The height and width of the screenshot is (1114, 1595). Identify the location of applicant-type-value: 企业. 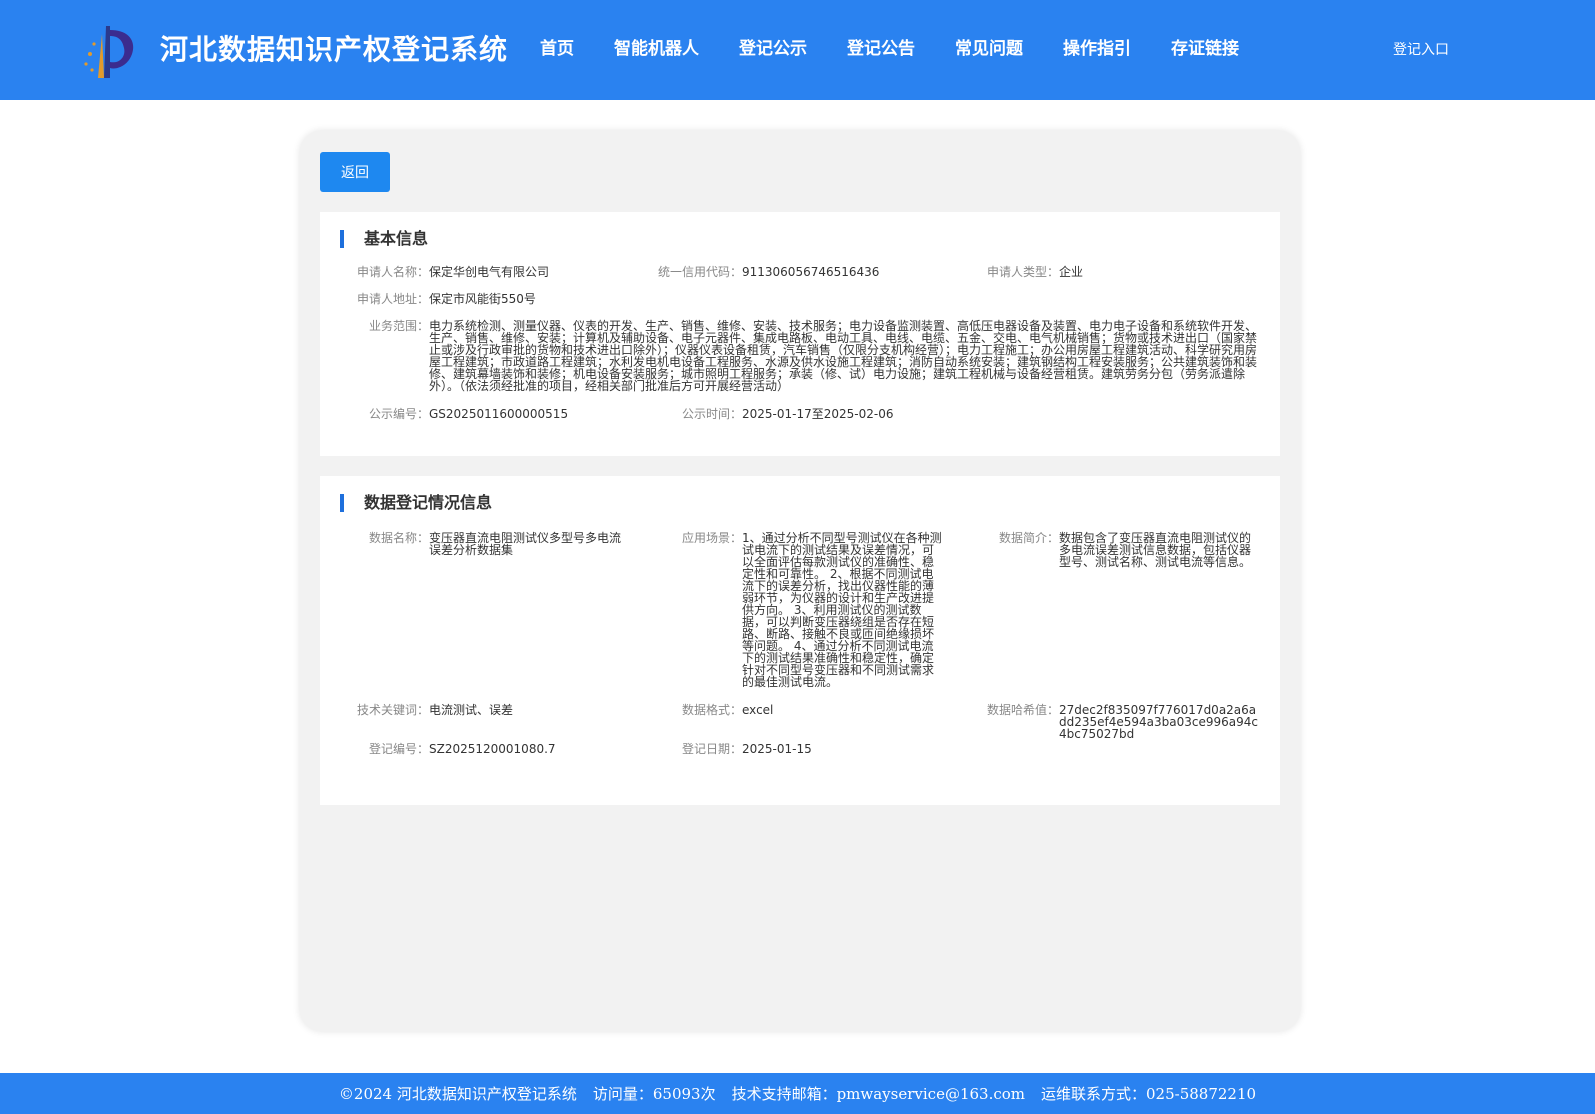
(1071, 272).